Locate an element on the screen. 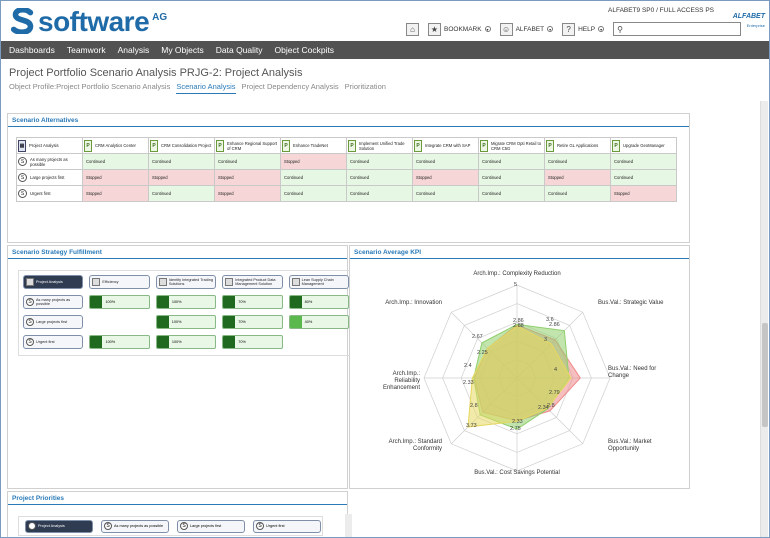 This screenshot has height=538, width=770. page-scrollbar is located at coordinates (764, 319).